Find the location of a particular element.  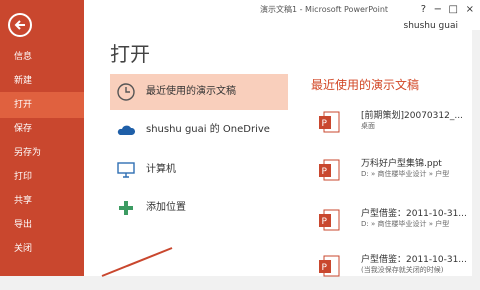

annotation-arrow-icon is located at coordinates (137, 262).